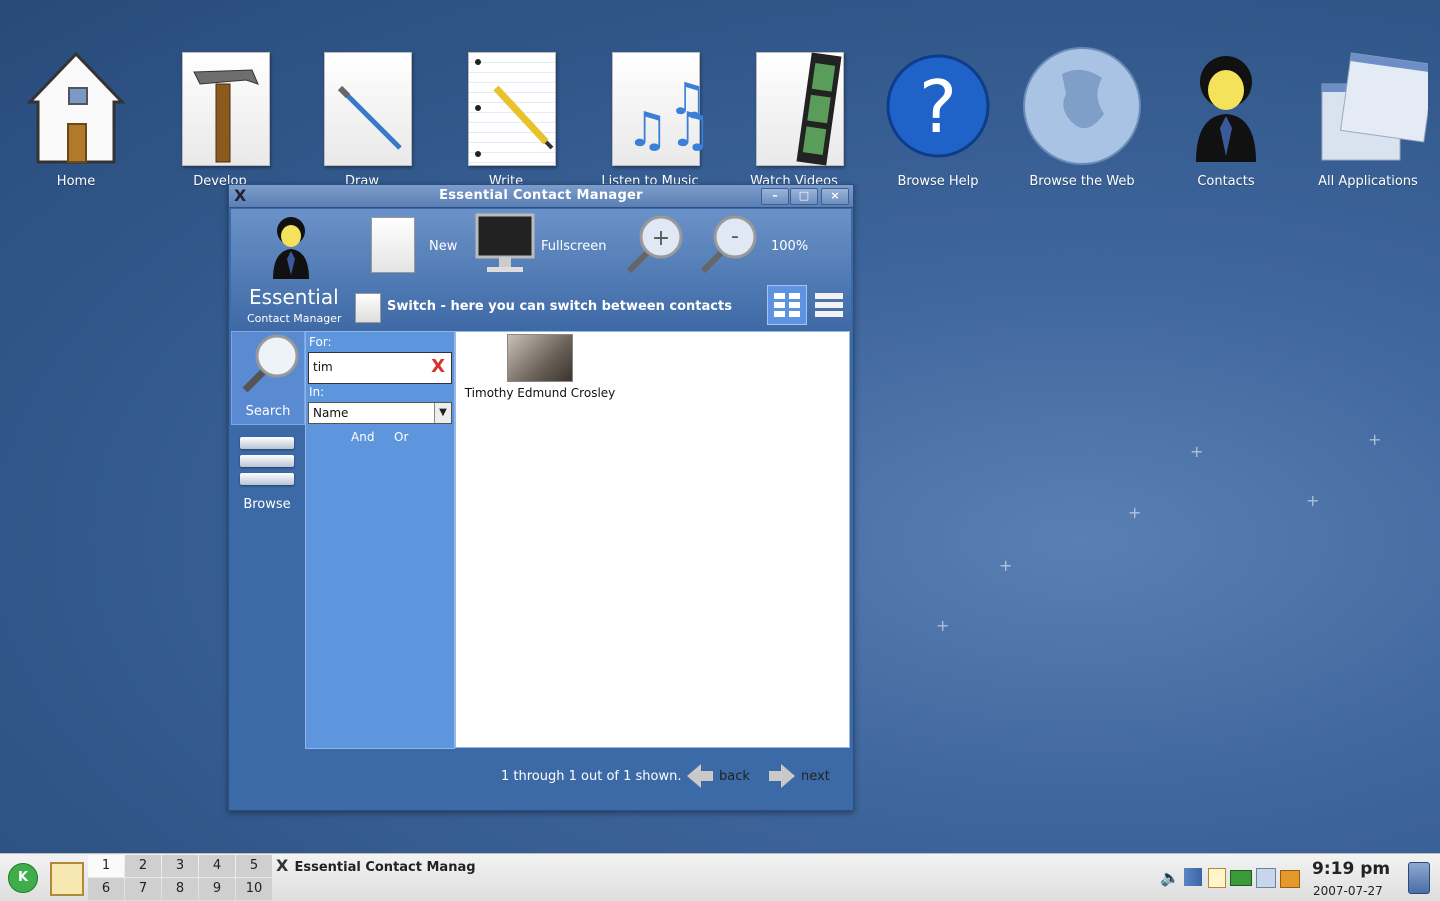 This screenshot has width=1440, height=901. I want to click on globe-icon, so click(1082, 106).